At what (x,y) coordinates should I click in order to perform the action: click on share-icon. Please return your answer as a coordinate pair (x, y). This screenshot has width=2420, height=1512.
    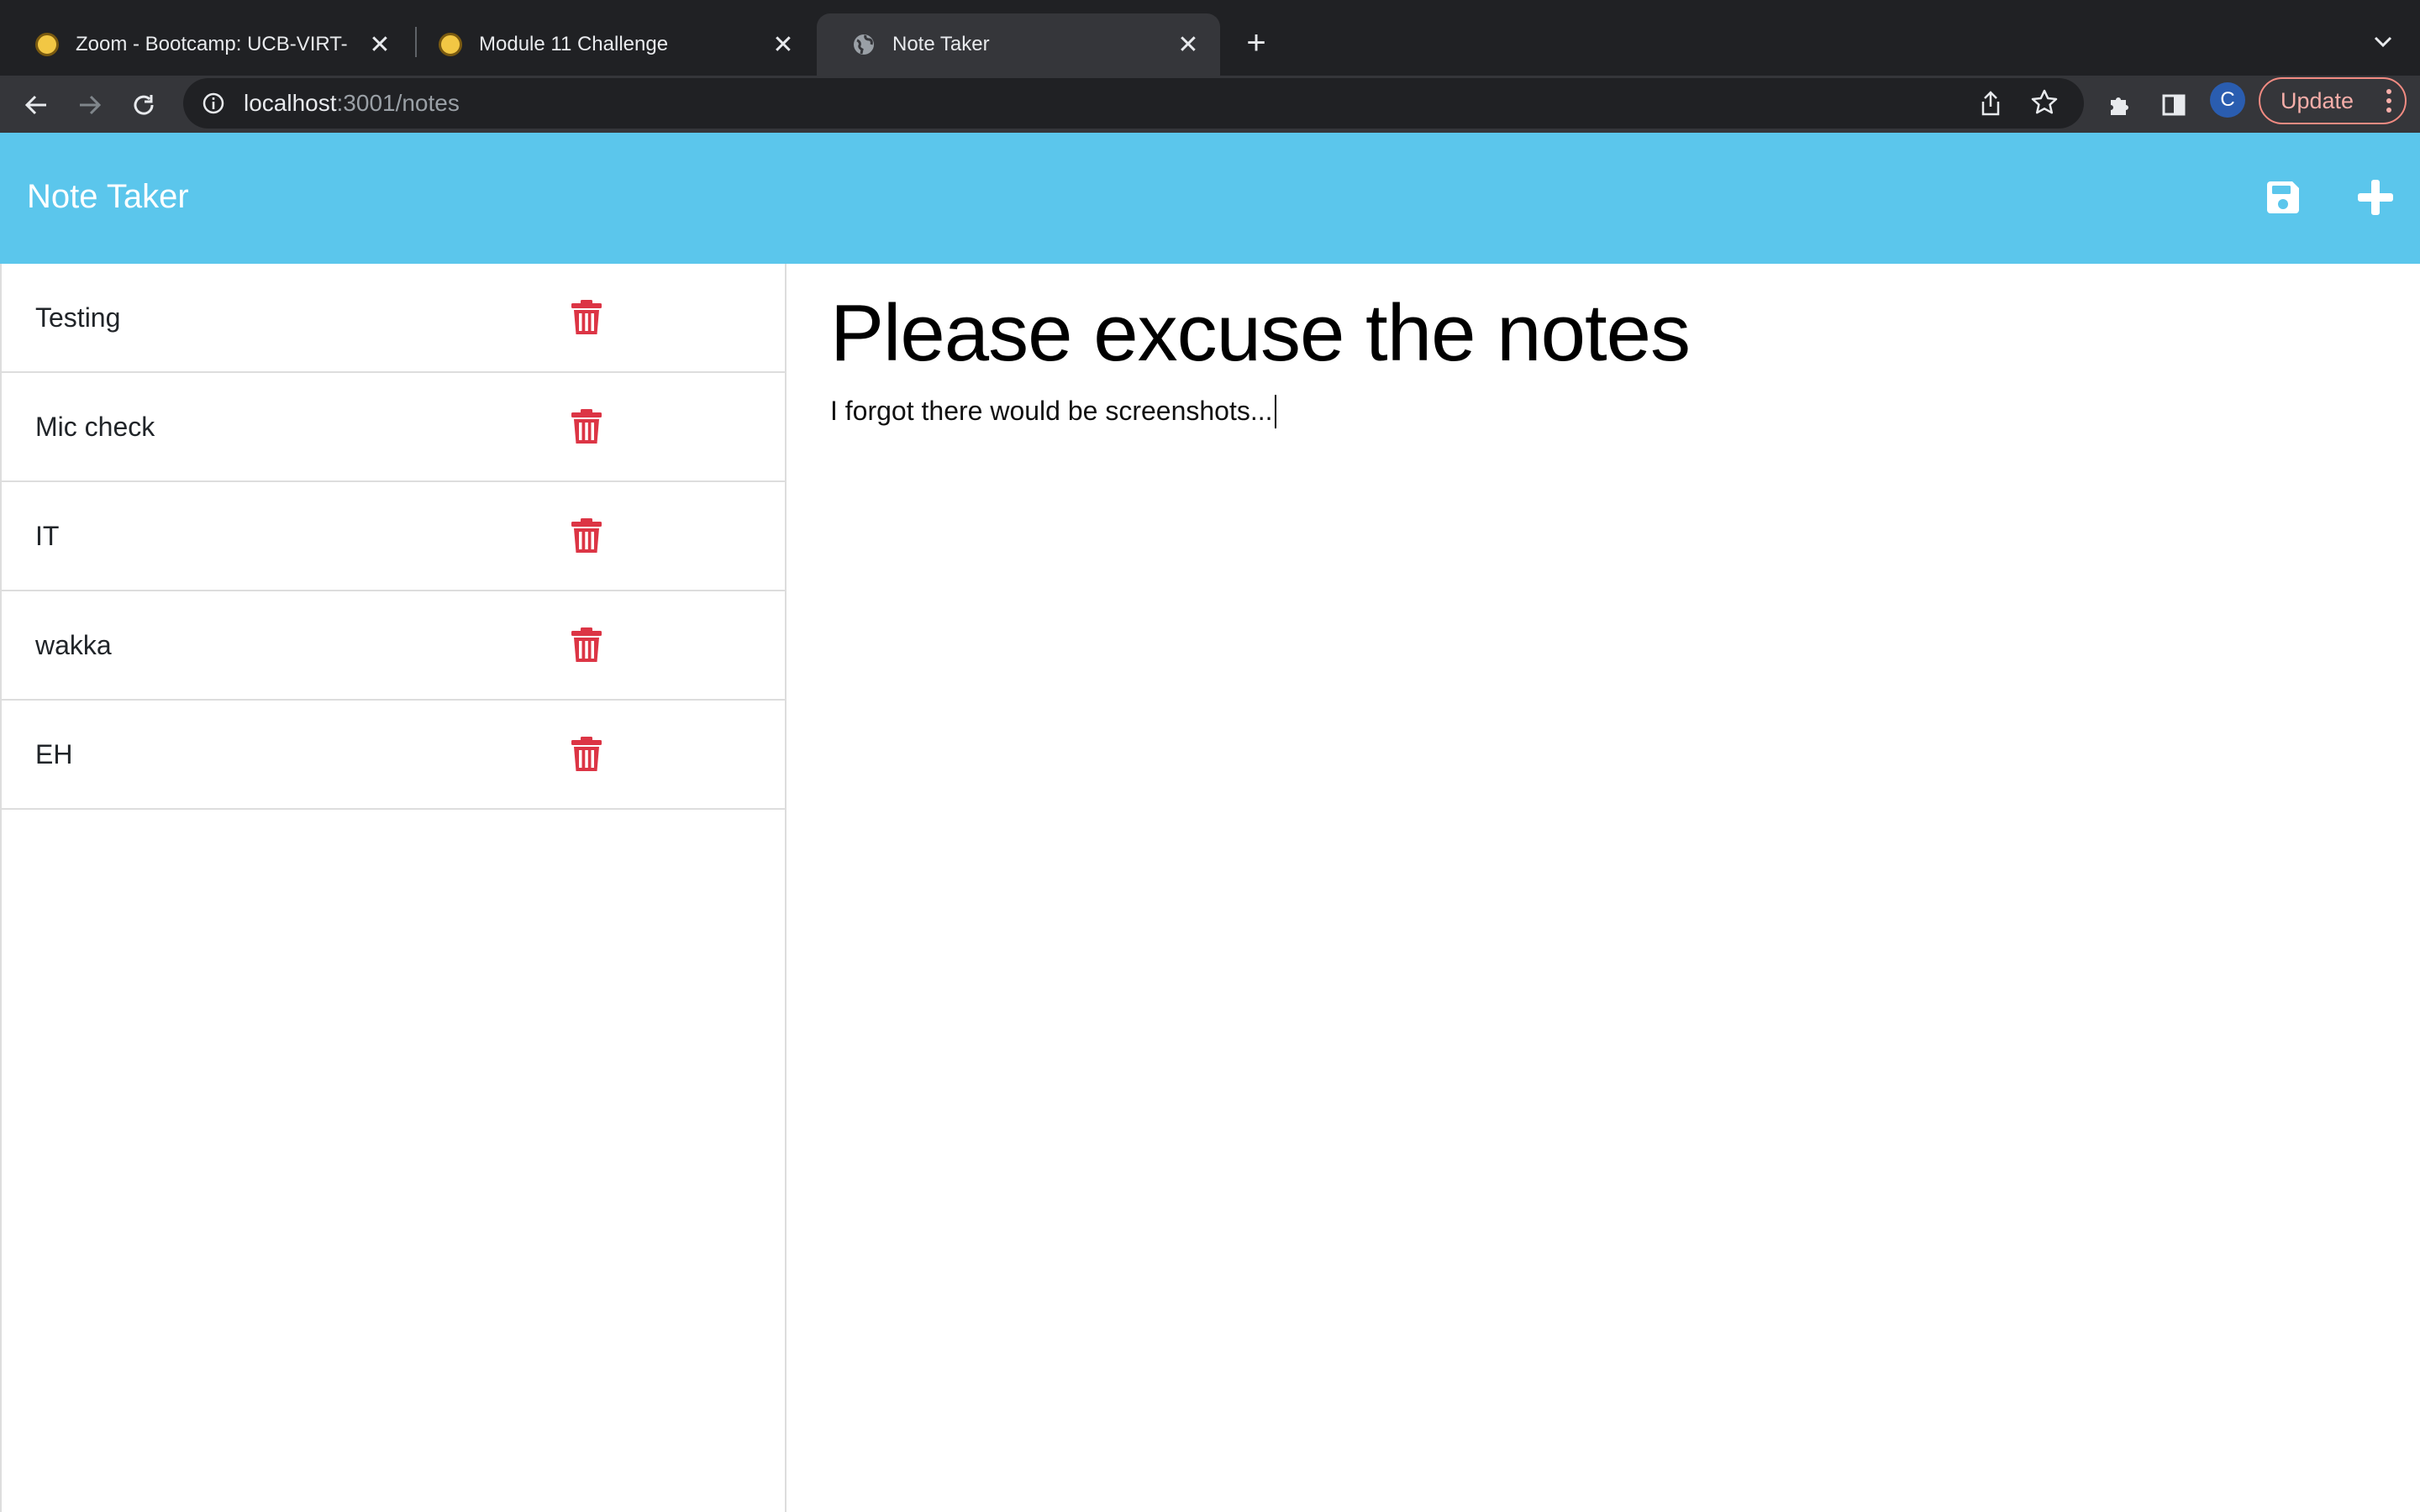
    Looking at the image, I should click on (1990, 105).